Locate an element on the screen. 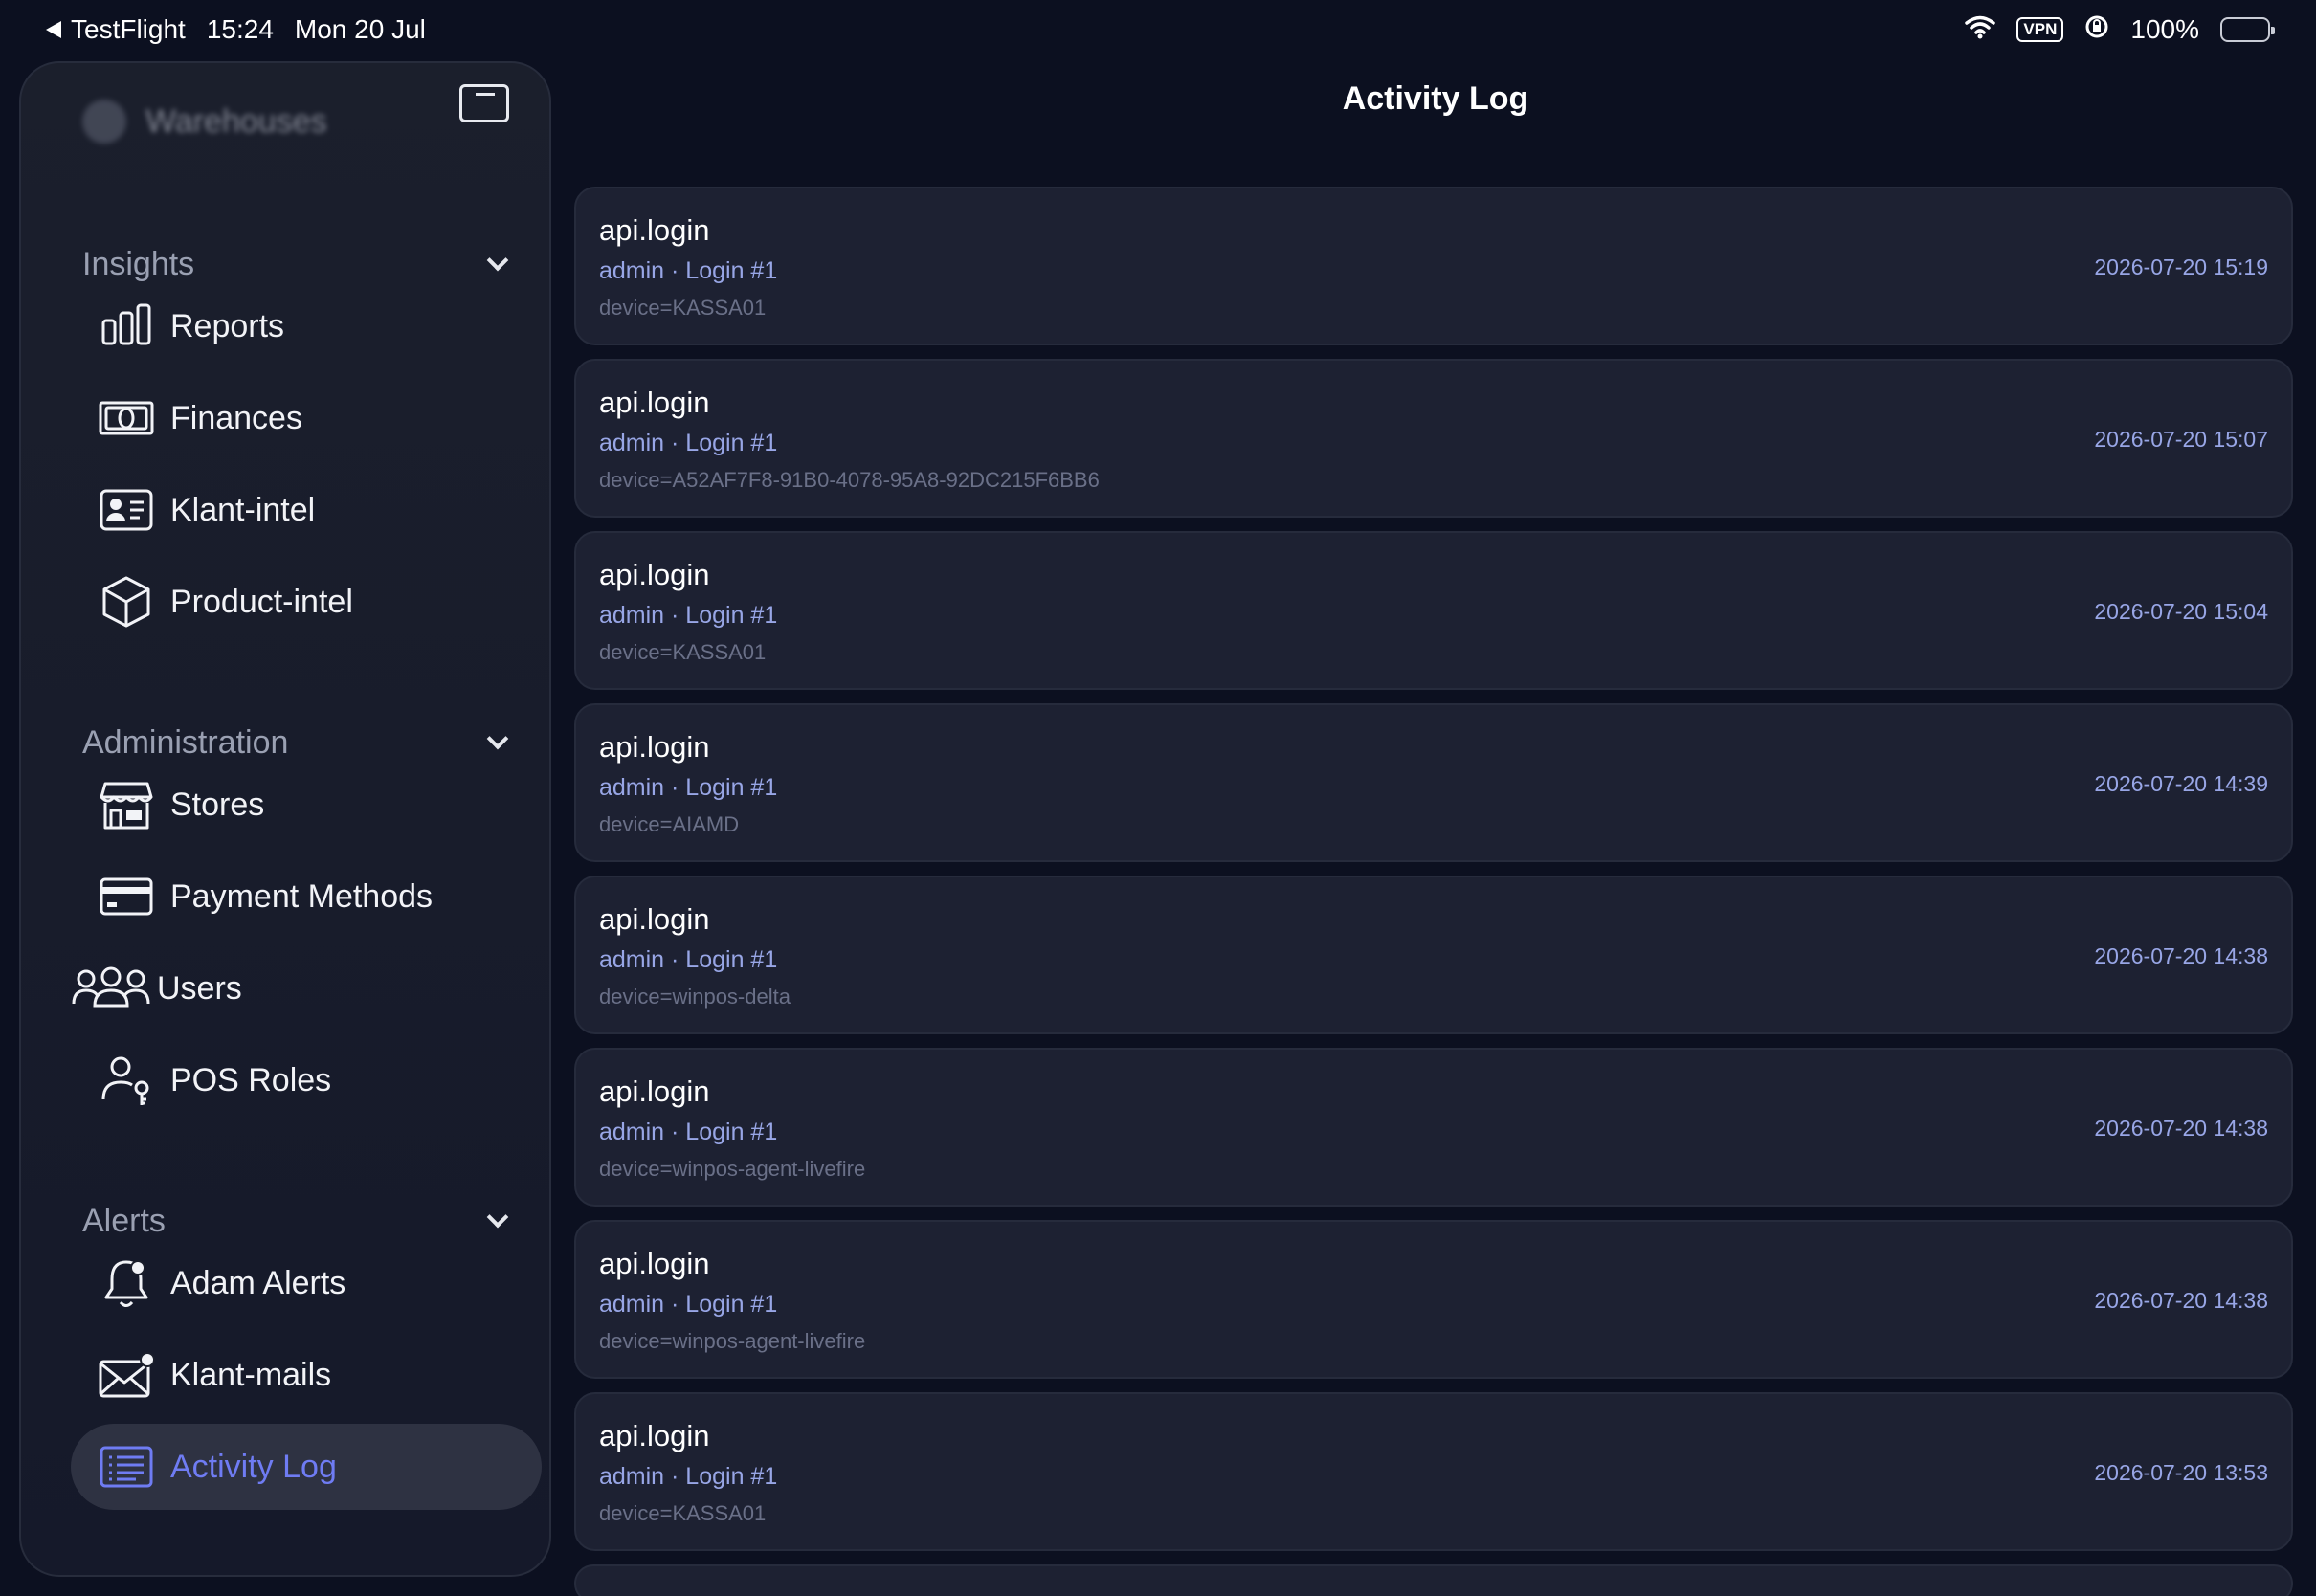 The height and width of the screenshot is (1596, 2316). sidebar-item-label: Reports is located at coordinates (227, 326).